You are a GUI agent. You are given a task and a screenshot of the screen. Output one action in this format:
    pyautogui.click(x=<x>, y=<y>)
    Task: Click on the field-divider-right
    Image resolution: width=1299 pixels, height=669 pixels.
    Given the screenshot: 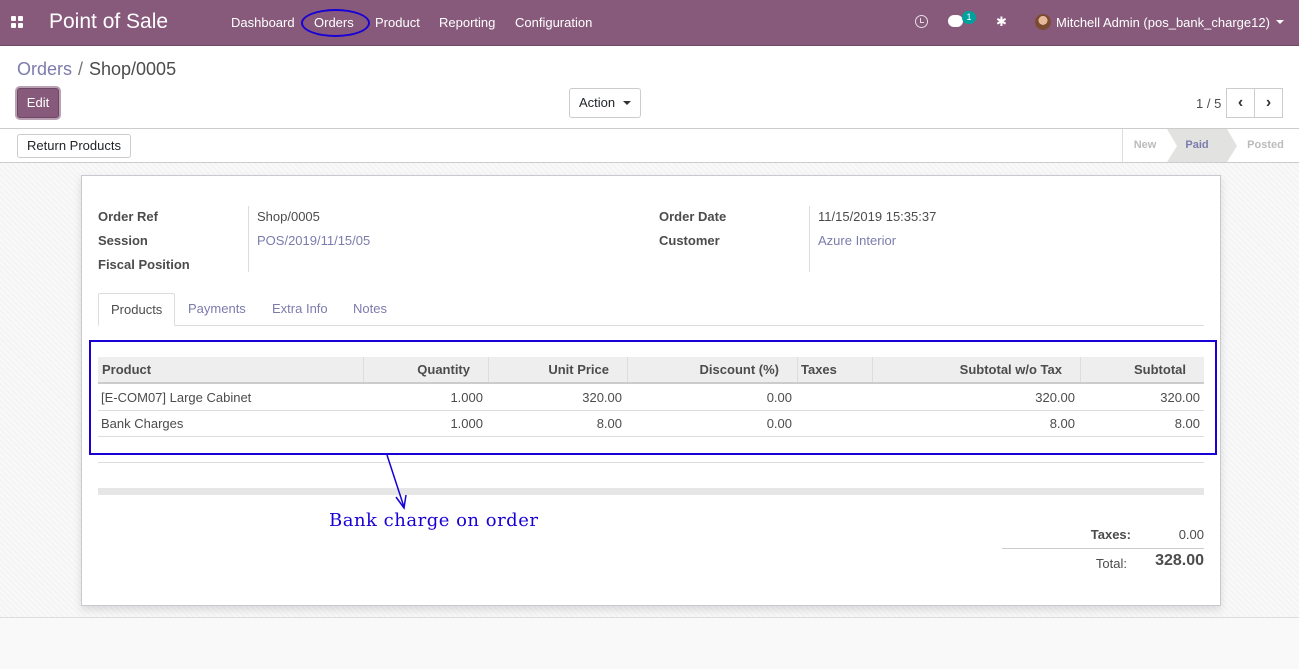 What is the action you would take?
    pyautogui.click(x=809, y=239)
    